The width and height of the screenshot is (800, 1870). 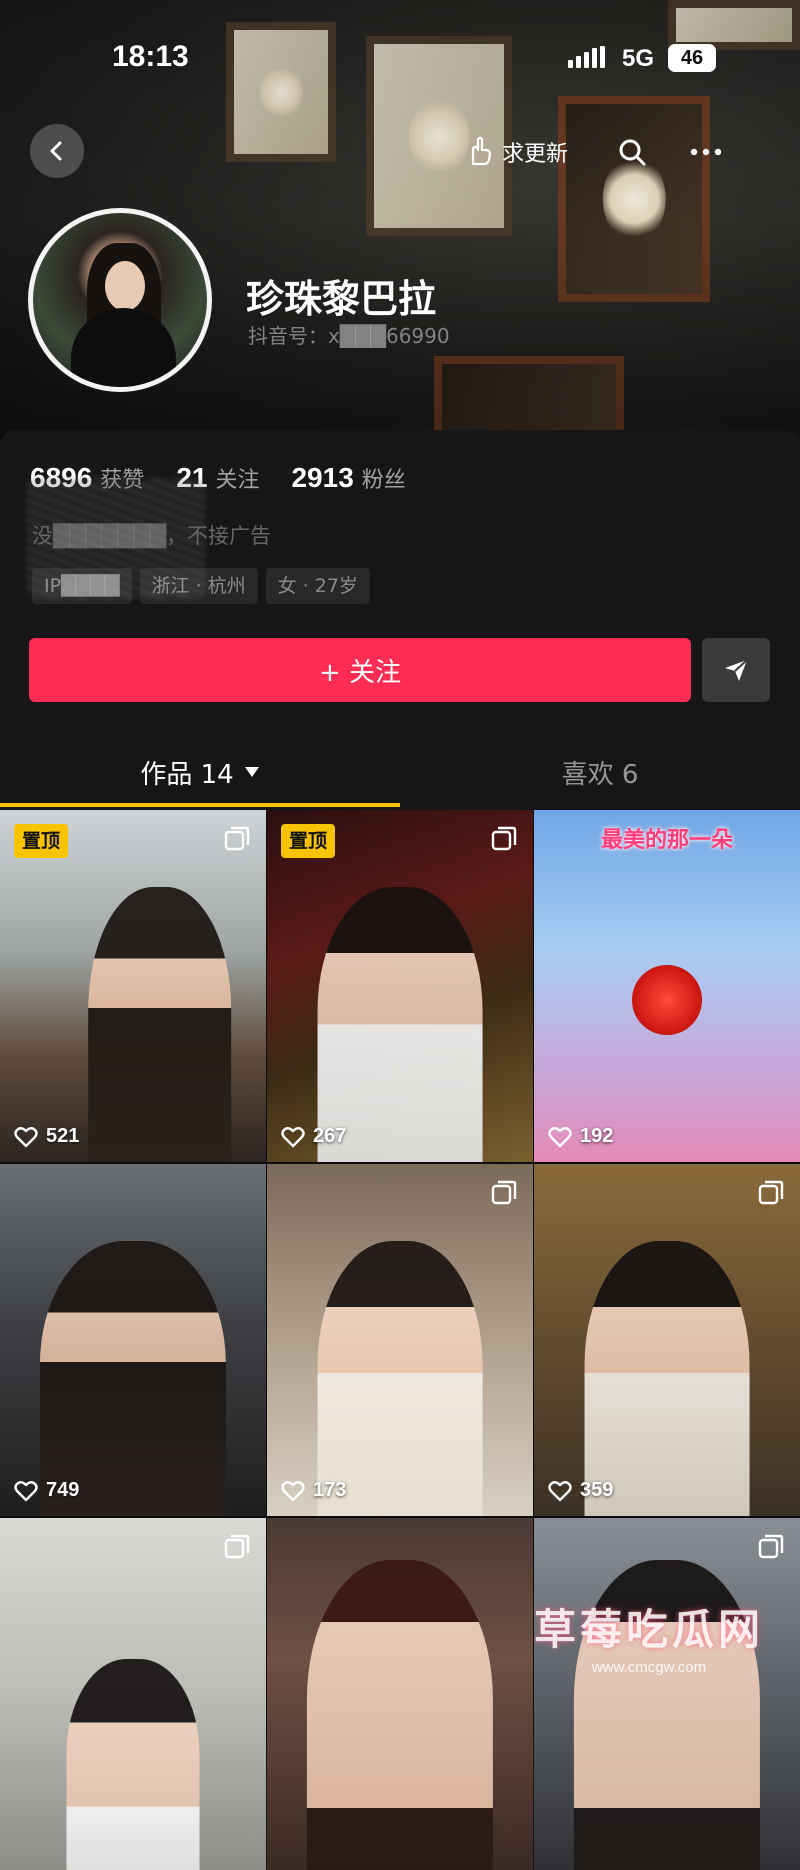 I want to click on follow-button: + 关注, so click(x=360, y=670).